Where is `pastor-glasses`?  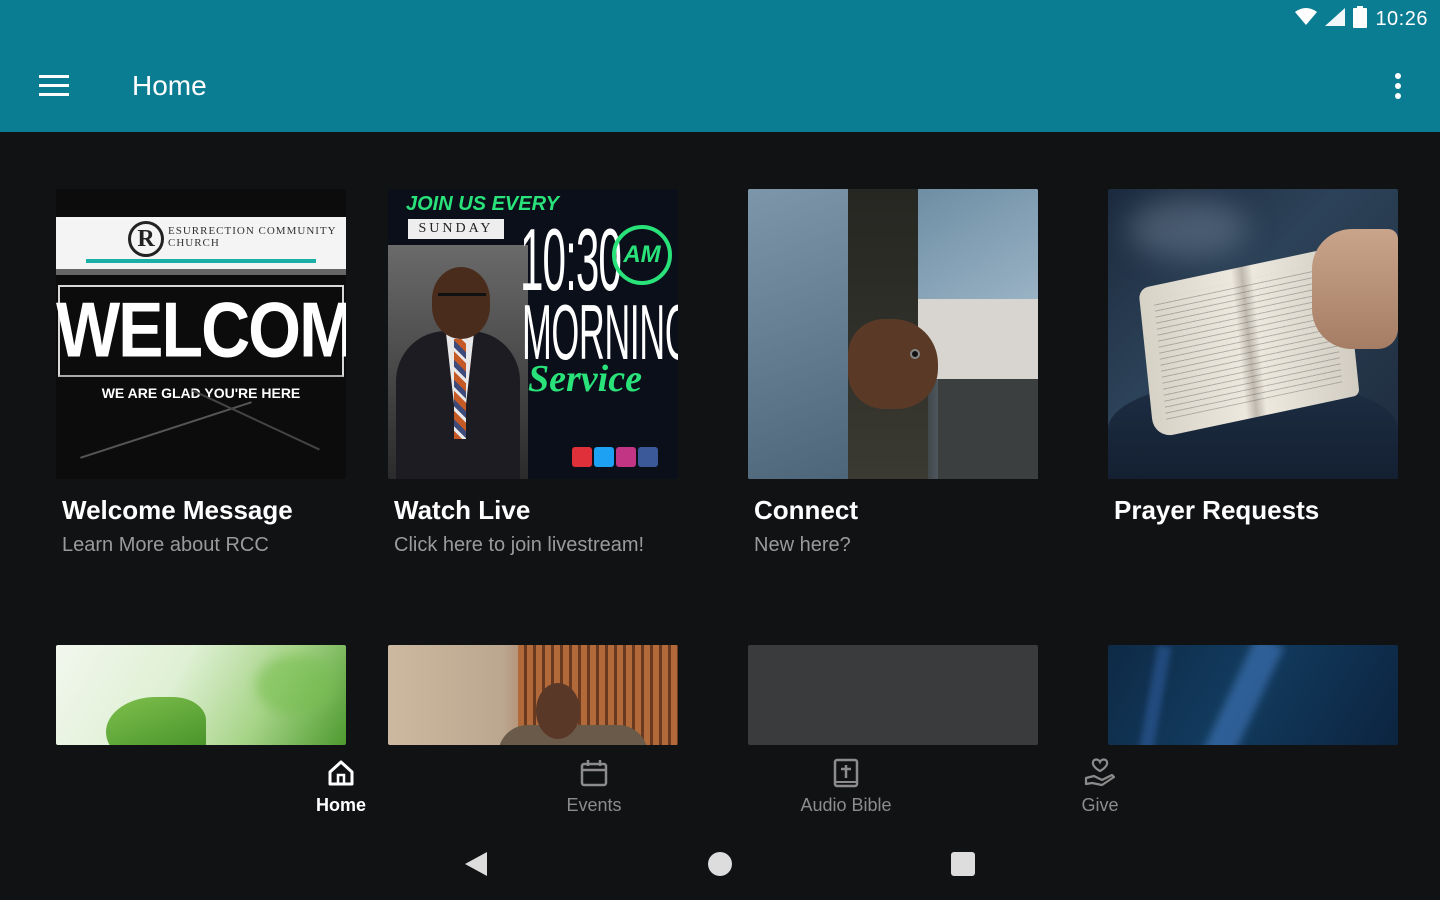 pastor-glasses is located at coordinates (462, 298).